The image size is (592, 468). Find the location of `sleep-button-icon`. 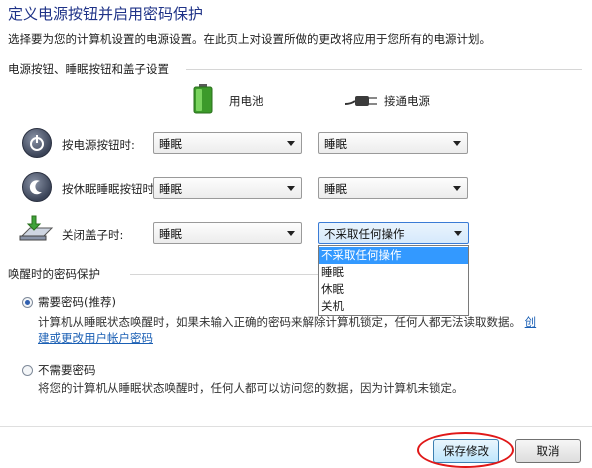

sleep-button-icon is located at coordinates (37, 187).